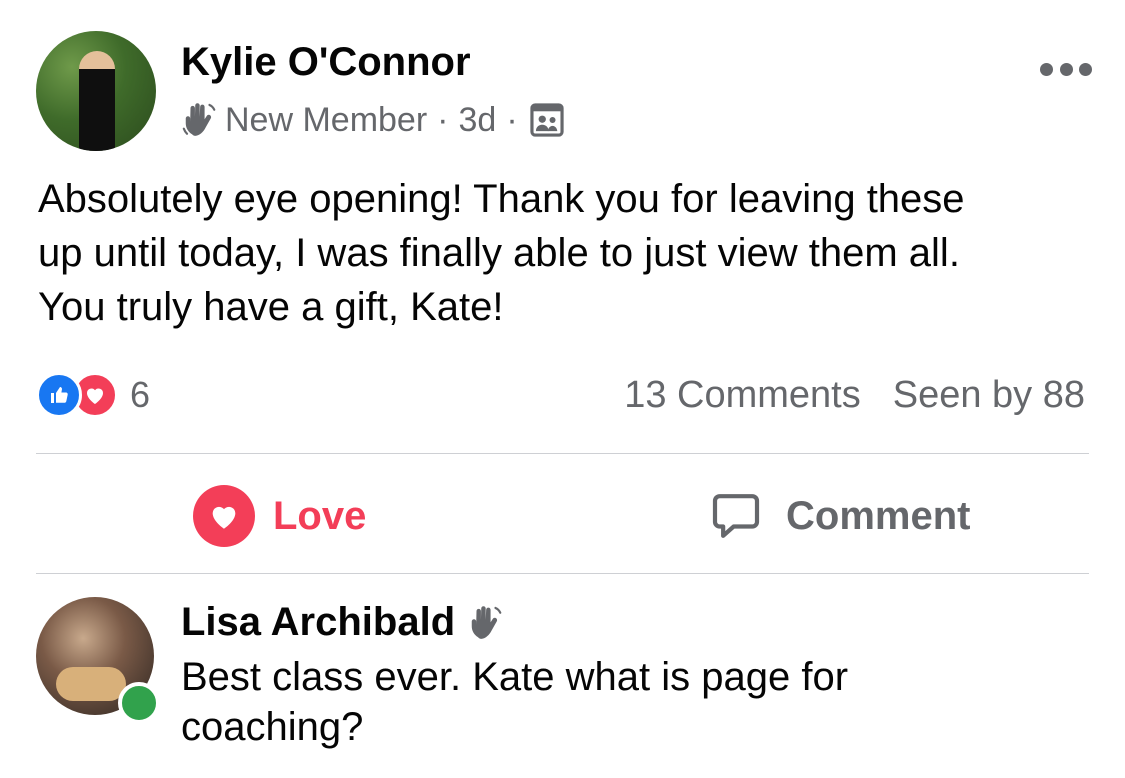  Describe the element at coordinates (515, 677) in the screenshot. I see `comment-text-line: Best class ever. Kate what is page for` at that location.